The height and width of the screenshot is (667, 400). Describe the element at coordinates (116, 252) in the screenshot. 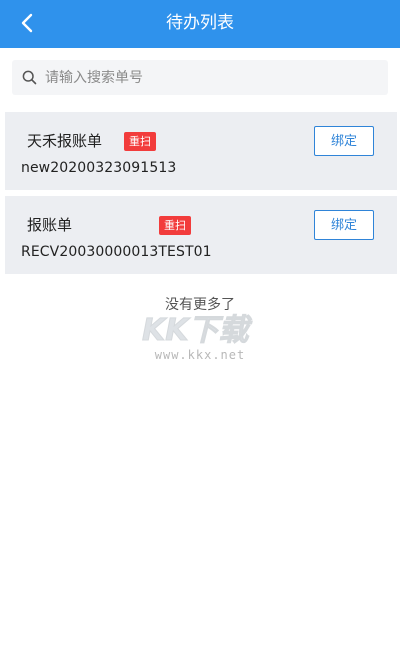

I see `item-number: RECV20030000013TEST01` at that location.